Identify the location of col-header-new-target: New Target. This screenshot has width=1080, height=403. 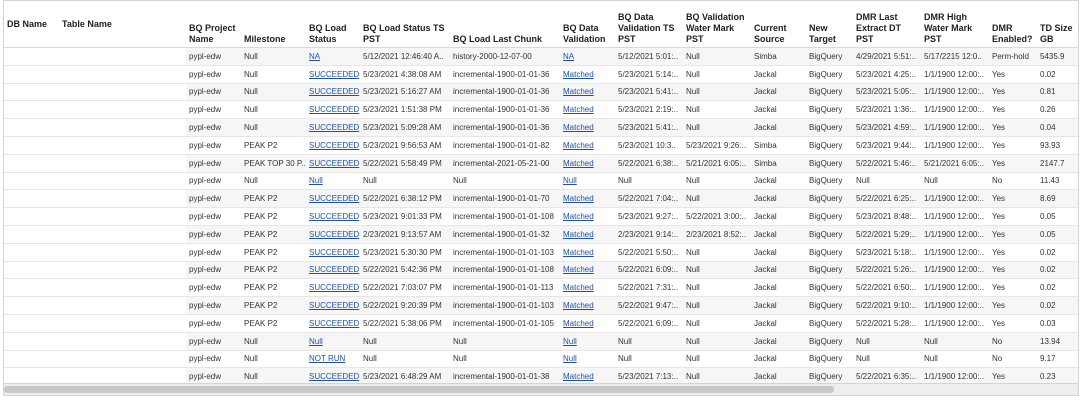
(829, 24).